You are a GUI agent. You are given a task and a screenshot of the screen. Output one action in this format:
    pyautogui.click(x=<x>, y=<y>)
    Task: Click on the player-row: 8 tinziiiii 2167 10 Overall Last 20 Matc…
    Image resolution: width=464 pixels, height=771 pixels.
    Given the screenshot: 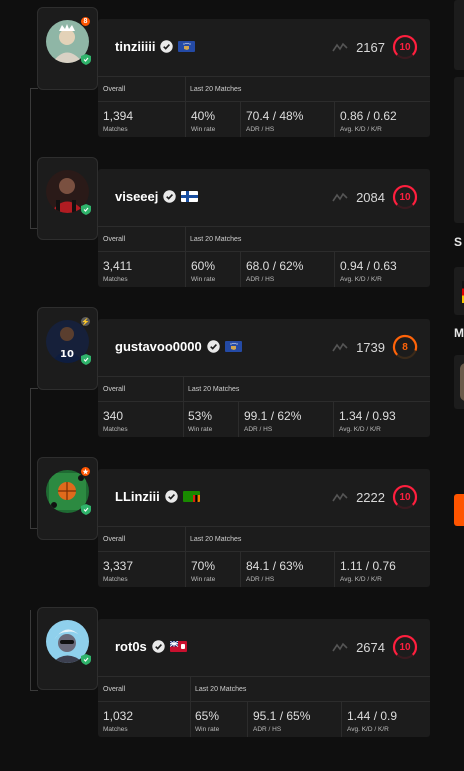 What is the action you would take?
    pyautogui.click(x=233, y=72)
    